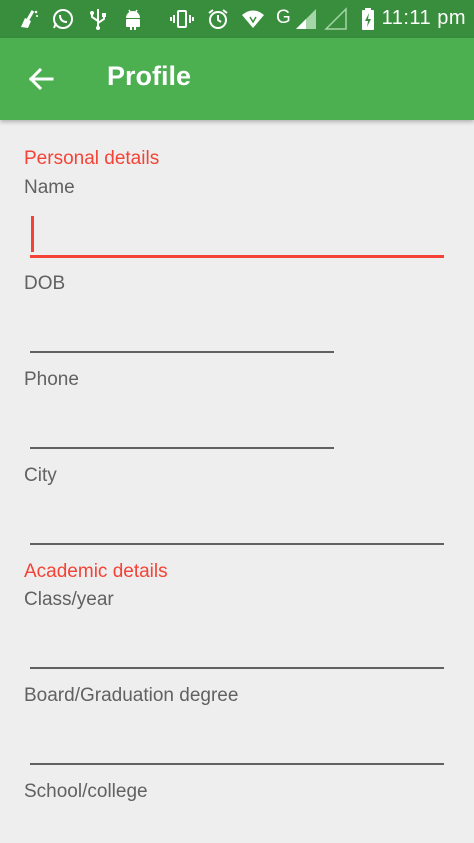  I want to click on name-input, so click(237, 238).